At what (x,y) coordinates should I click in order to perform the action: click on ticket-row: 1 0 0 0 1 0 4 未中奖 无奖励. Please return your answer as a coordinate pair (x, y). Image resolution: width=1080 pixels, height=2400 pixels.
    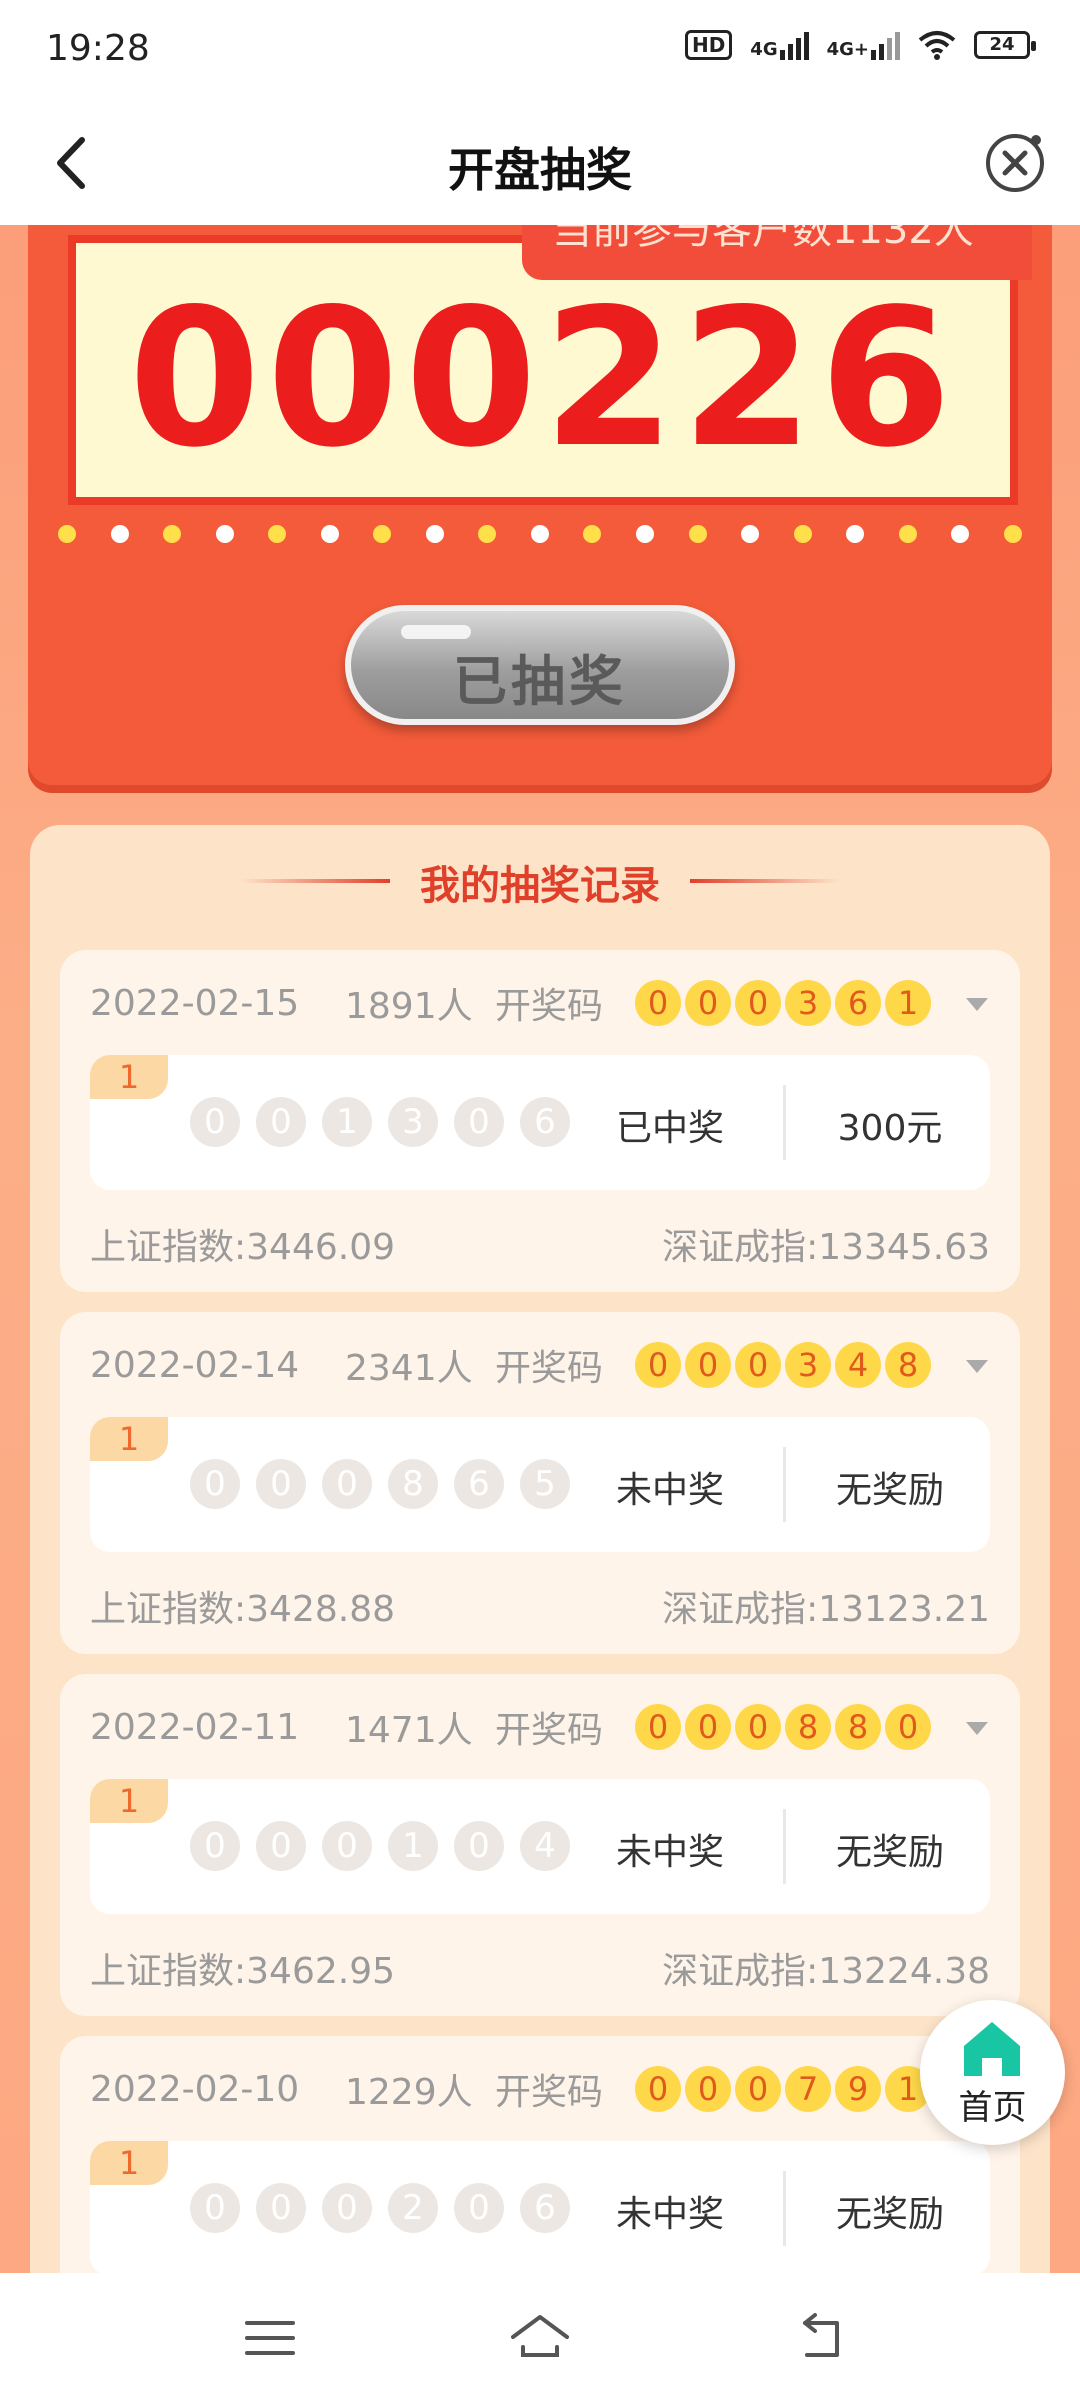
    Looking at the image, I should click on (540, 1846).